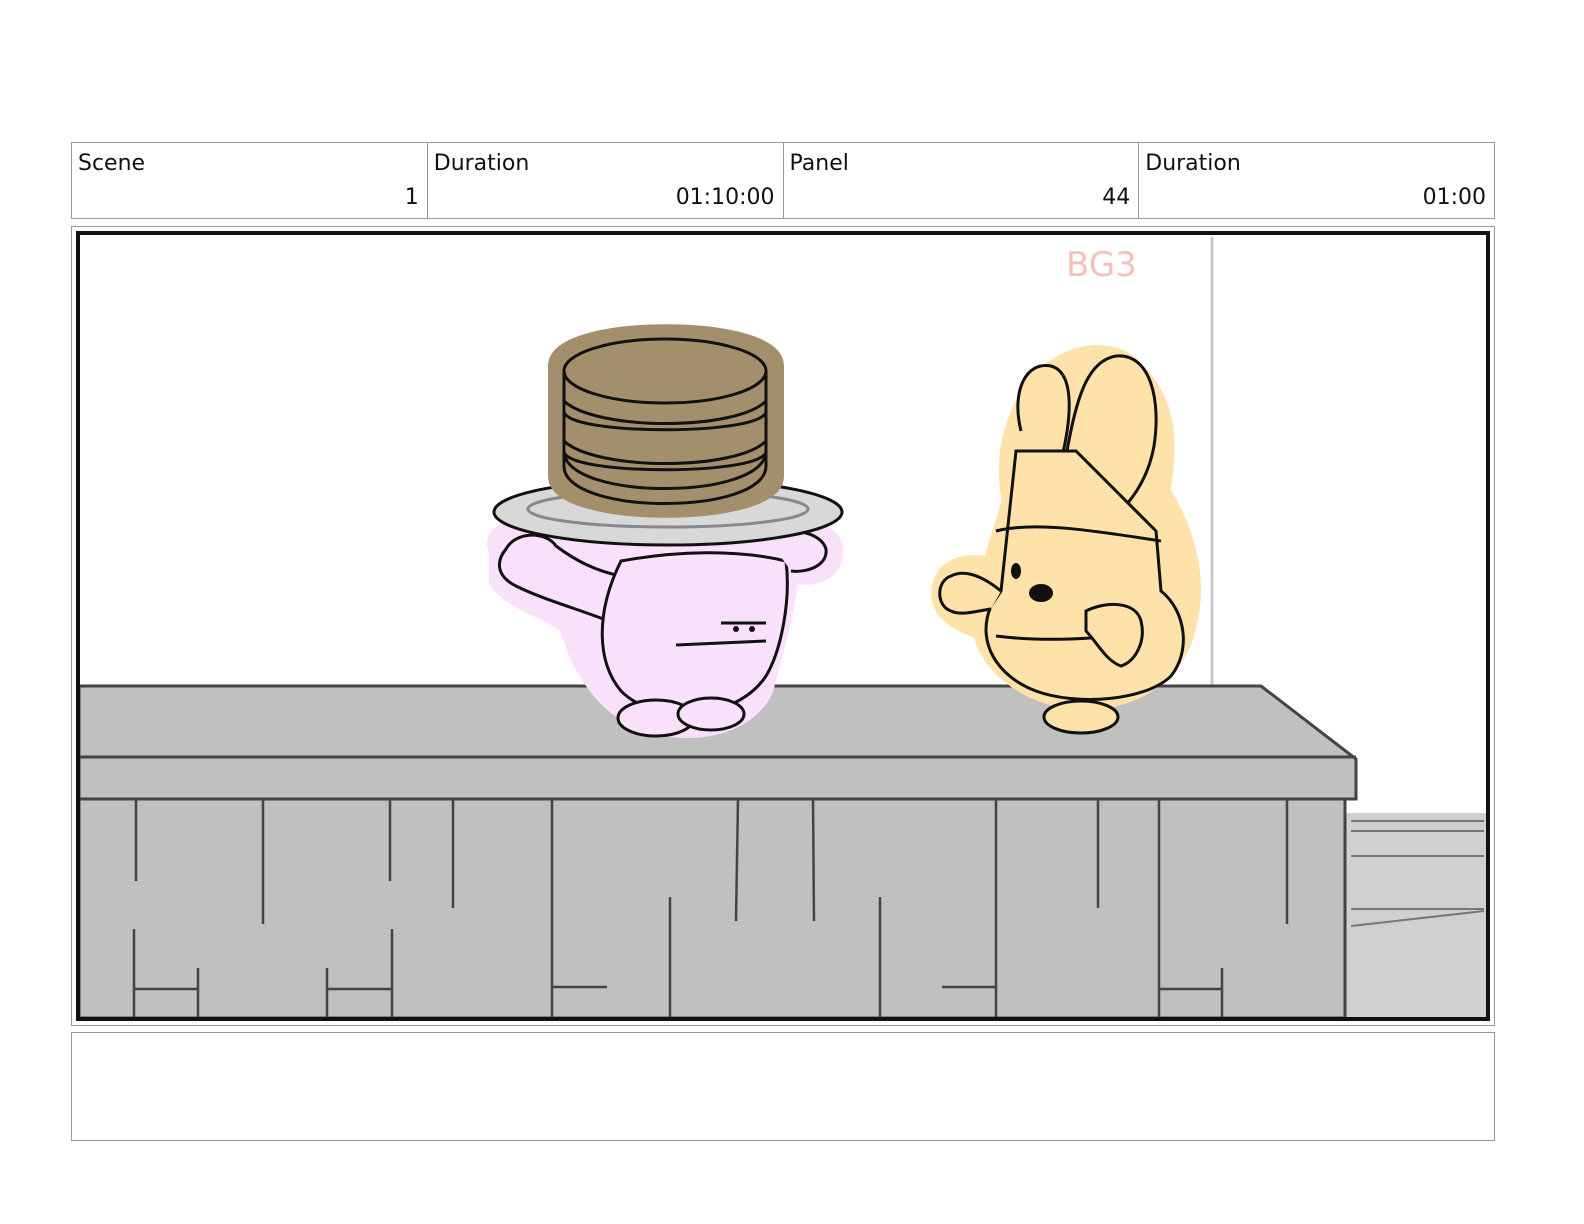  What do you see at coordinates (712, 908) in the screenshot?
I see `counter-front` at bounding box center [712, 908].